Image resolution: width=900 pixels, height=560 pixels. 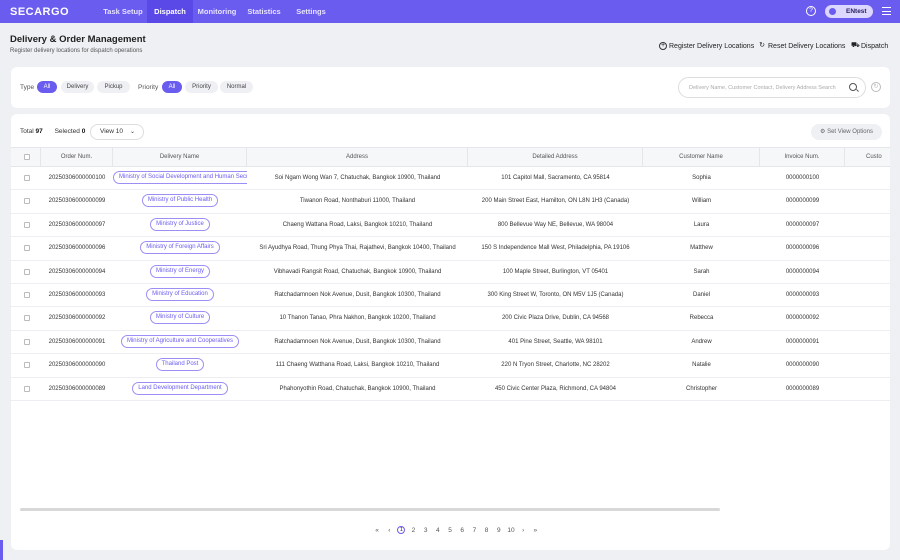 What do you see at coordinates (77, 271) in the screenshot?
I see `cell-order: 20250306000000094` at bounding box center [77, 271].